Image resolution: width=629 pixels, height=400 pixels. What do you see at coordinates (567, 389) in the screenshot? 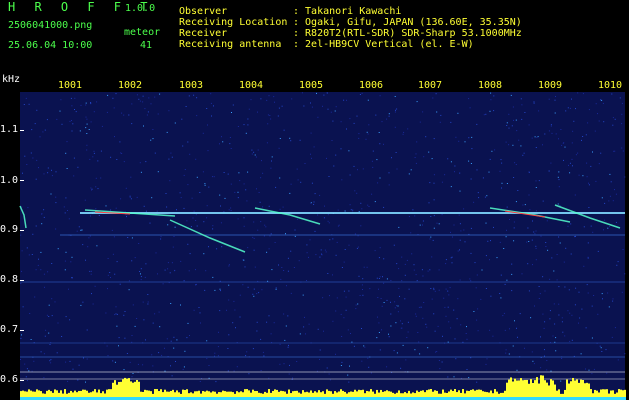
I see `noise-level-bar` at bounding box center [567, 389].